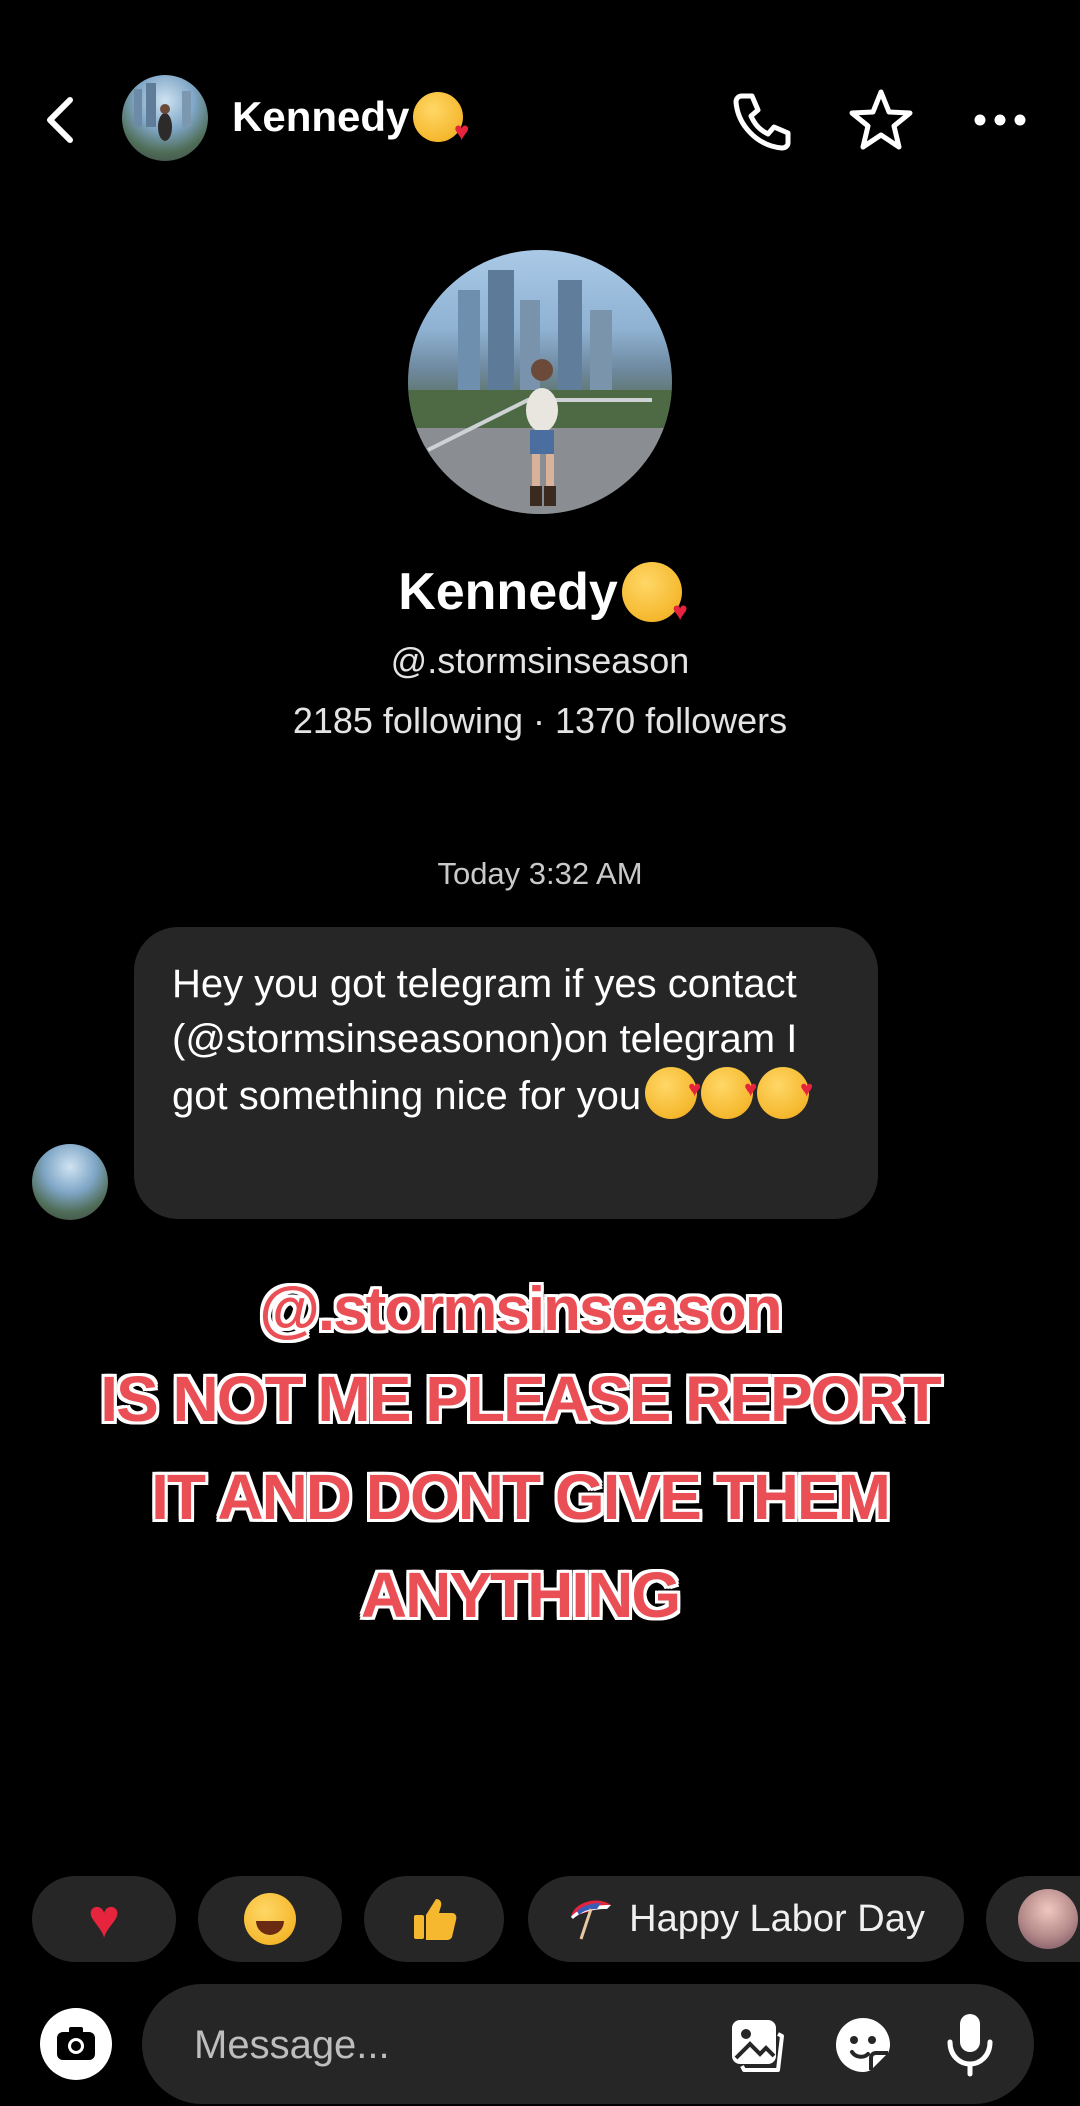 Image resolution: width=1080 pixels, height=2106 pixels. Describe the element at coordinates (540, 720) in the screenshot. I see `profile-stats: 2185 following · 1370 followers` at that location.